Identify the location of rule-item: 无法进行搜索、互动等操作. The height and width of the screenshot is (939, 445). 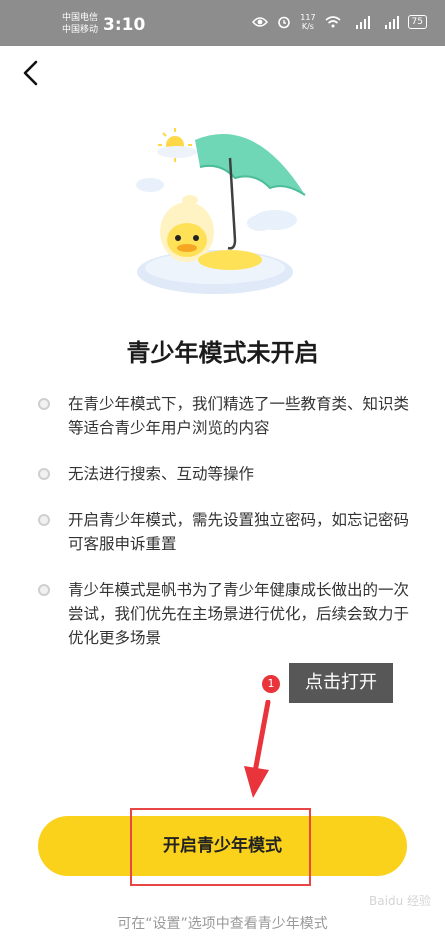
(228, 474).